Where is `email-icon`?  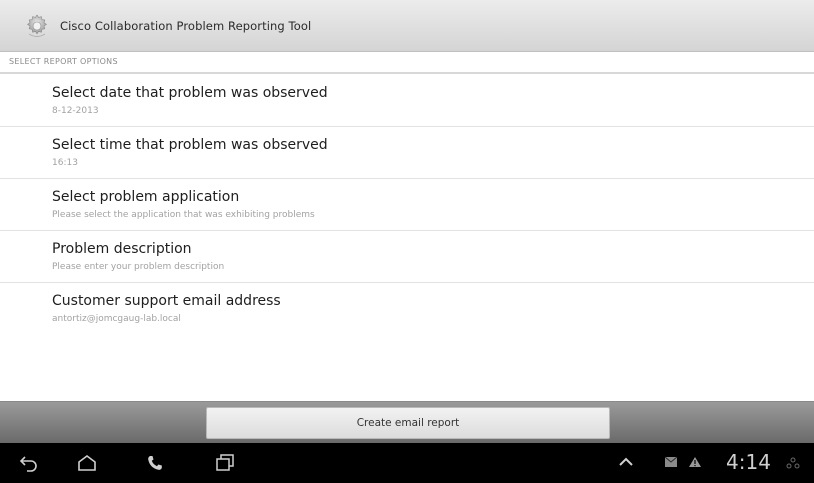
email-icon is located at coordinates (671, 462).